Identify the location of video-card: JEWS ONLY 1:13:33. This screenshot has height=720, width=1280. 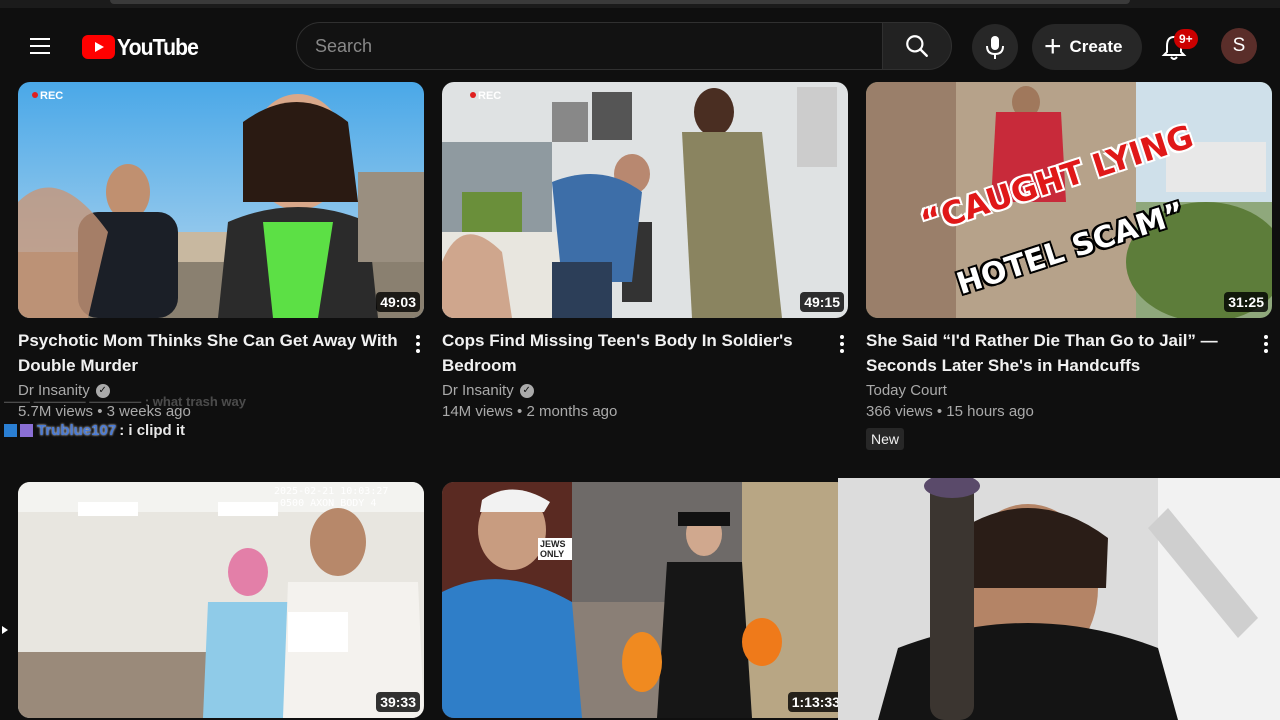
(645, 601).